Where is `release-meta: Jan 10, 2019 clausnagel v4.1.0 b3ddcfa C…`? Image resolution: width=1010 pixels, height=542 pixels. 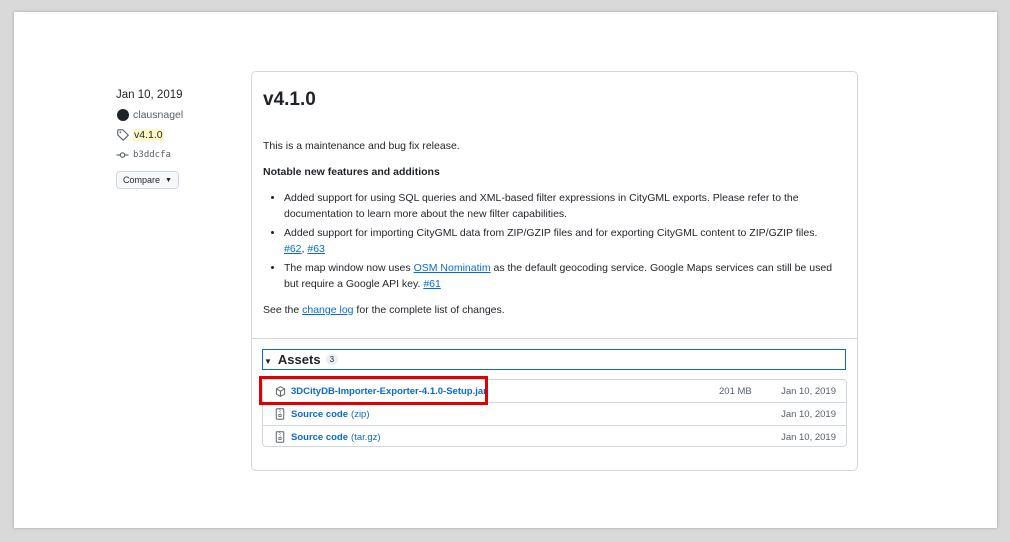 release-meta: Jan 10, 2019 clausnagel v4.1.0 b3ddcfa C… is located at coordinates (176, 139).